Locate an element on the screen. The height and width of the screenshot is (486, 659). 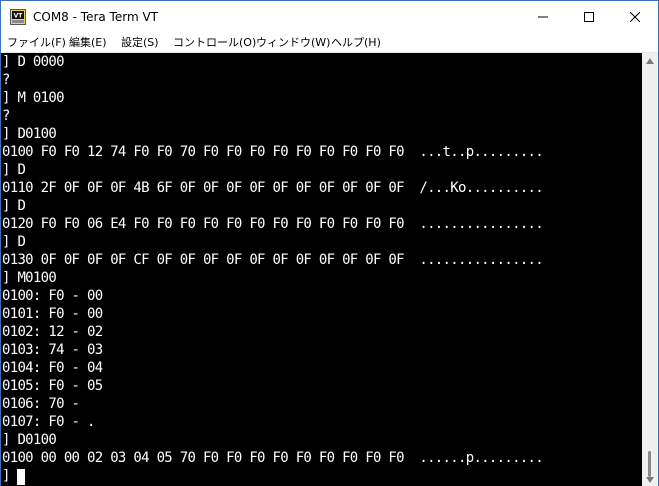
chevron-down-icon is located at coordinates (650, 480).